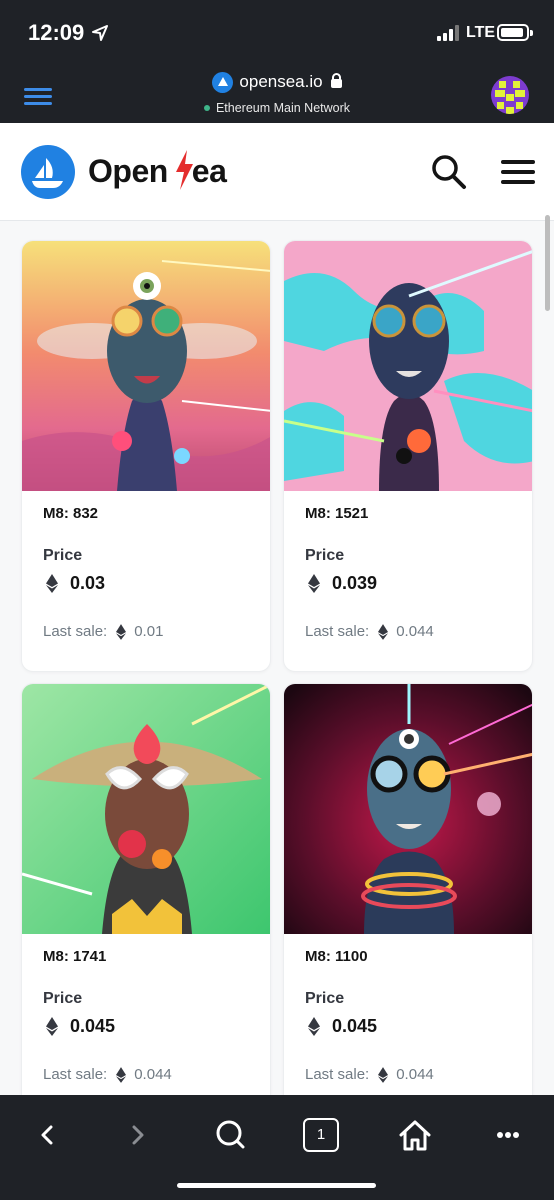 The width and height of the screenshot is (554, 1200). Describe the element at coordinates (48, 172) in the screenshot. I see `opensea-logo-icon` at that location.